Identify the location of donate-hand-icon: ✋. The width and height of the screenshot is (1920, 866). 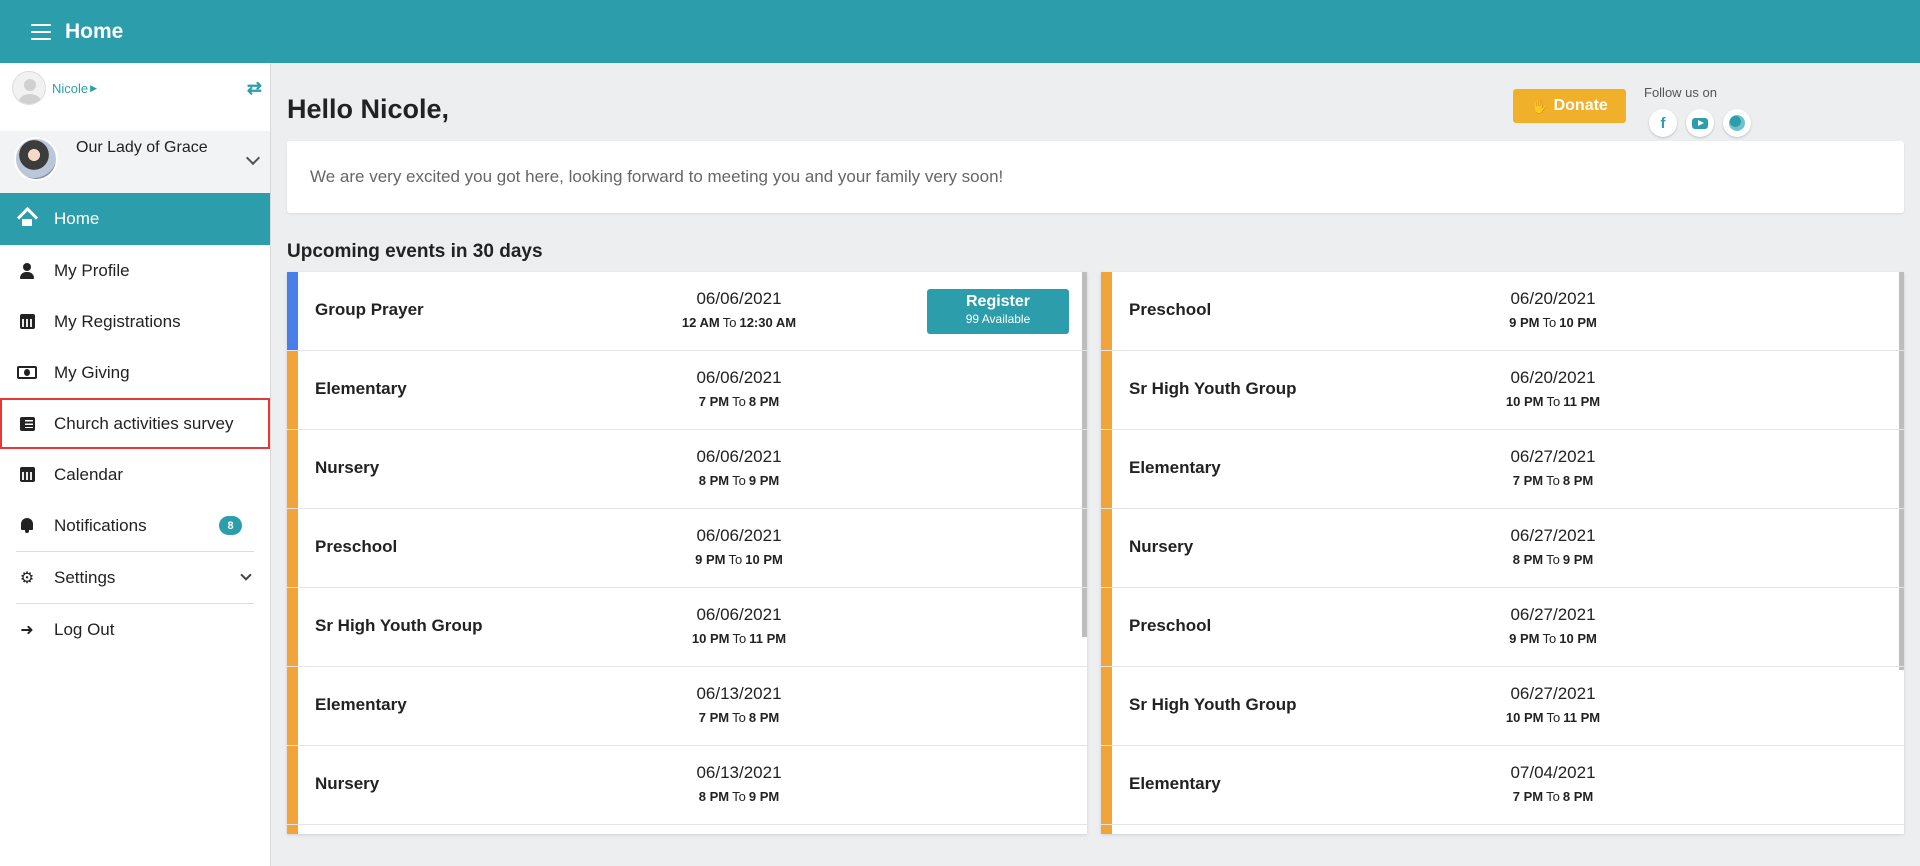
(1540, 105).